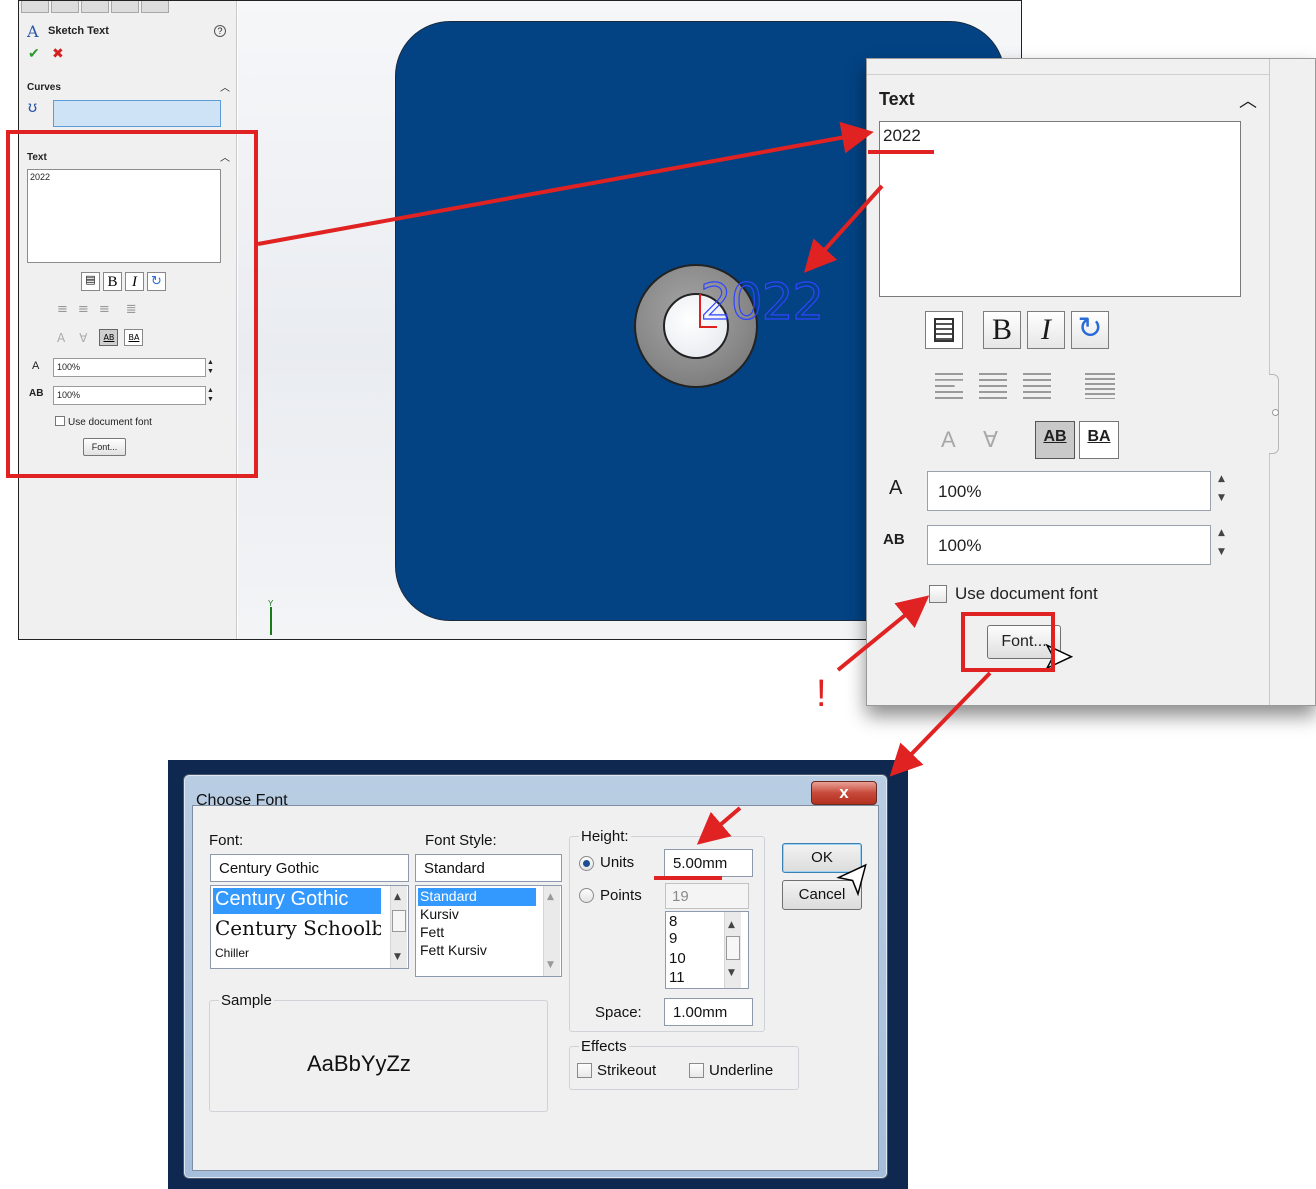 The image size is (1316, 1189). Describe the element at coordinates (883, 633) in the screenshot. I see `arrow-to-checkbox` at that location.